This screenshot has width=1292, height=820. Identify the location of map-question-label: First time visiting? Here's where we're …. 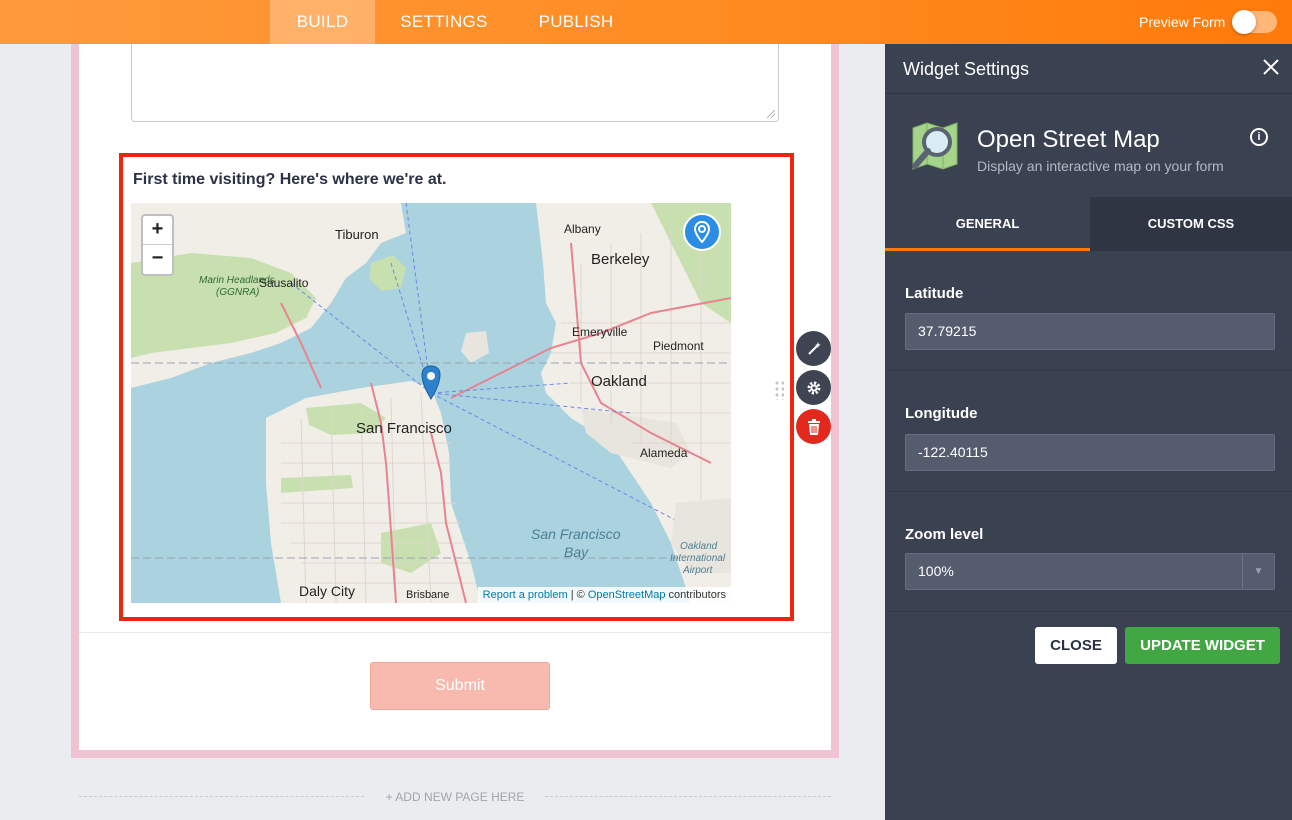
(290, 179).